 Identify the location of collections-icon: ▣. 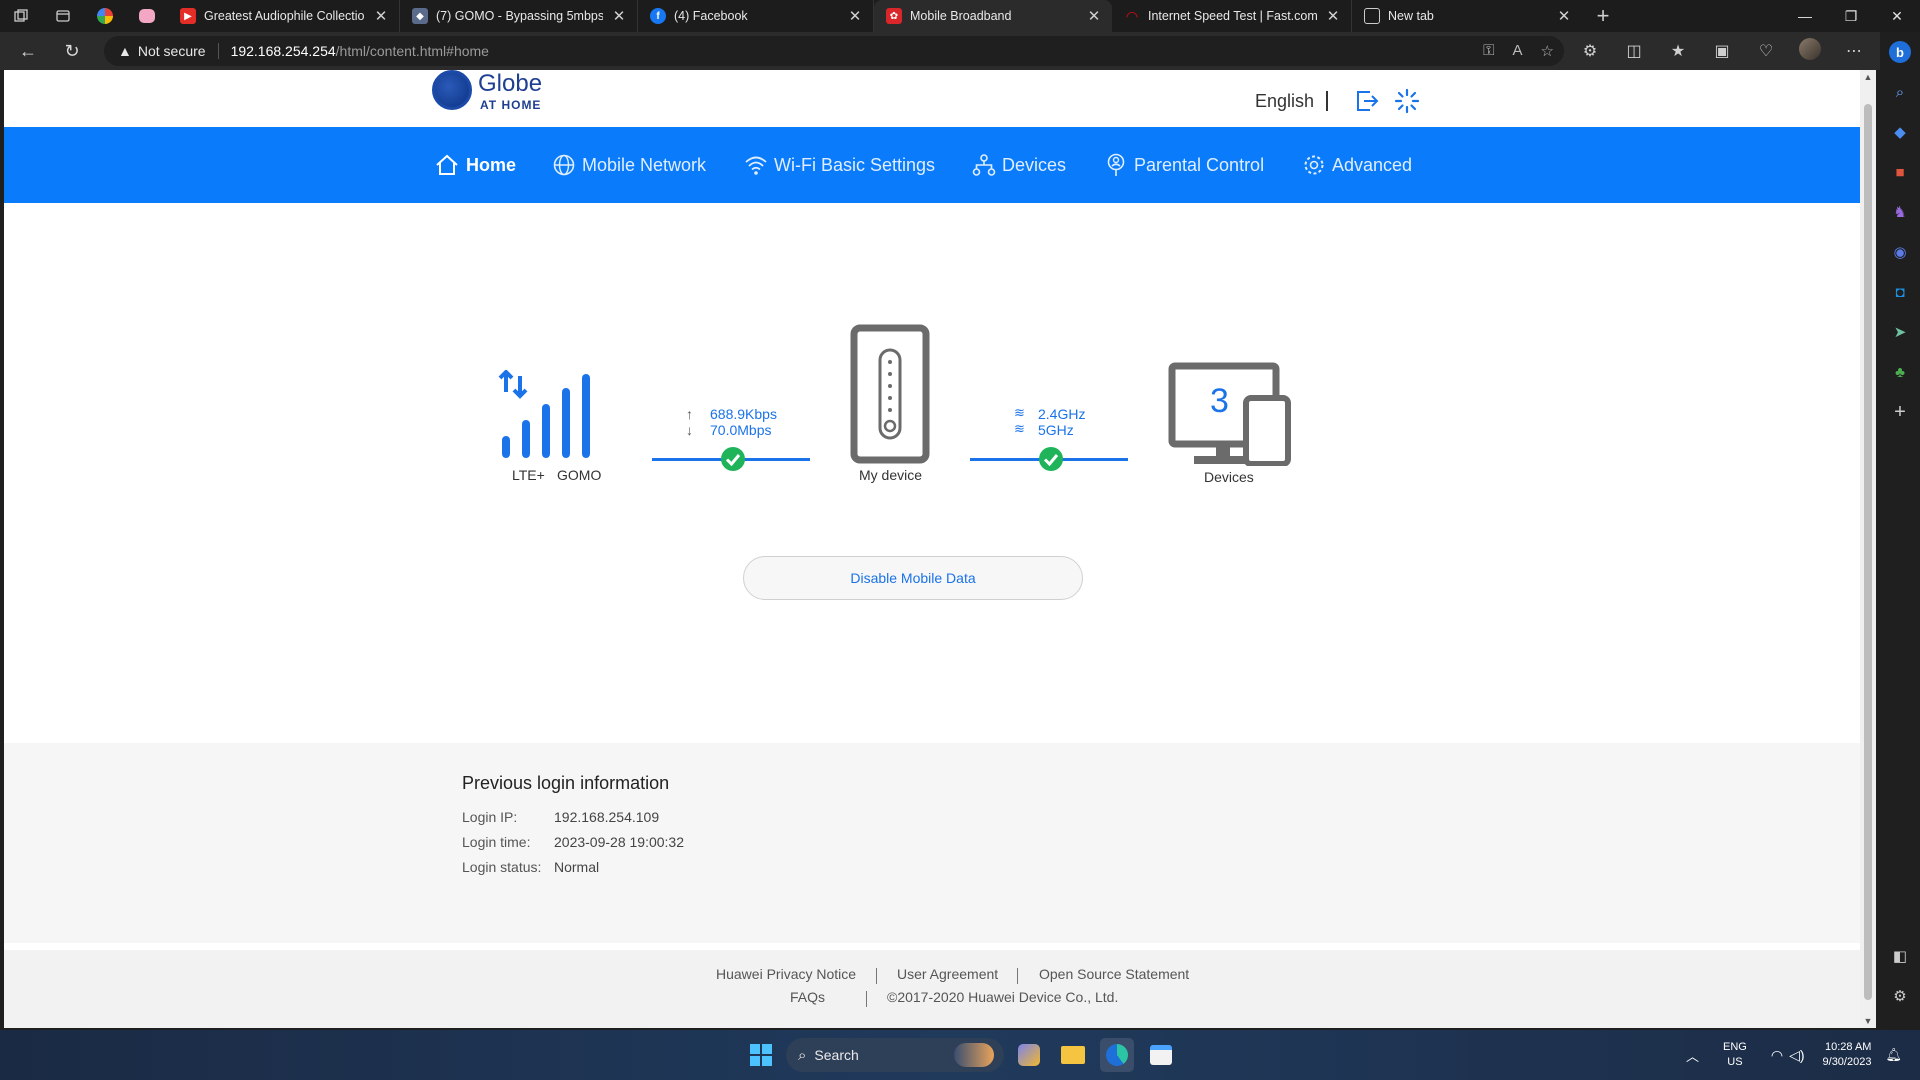
(1722, 51).